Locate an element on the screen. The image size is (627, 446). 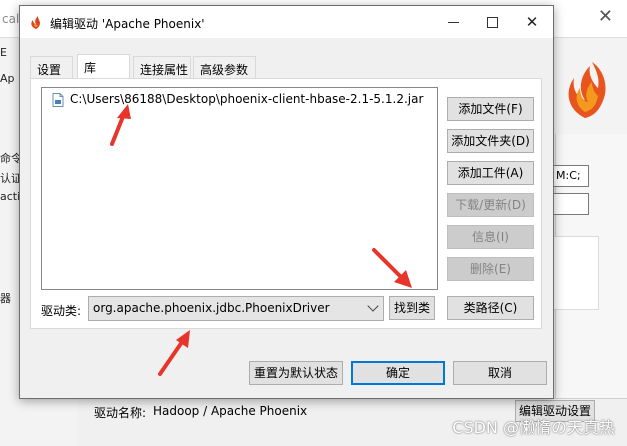
minimize-icon is located at coordinates (453, 22).